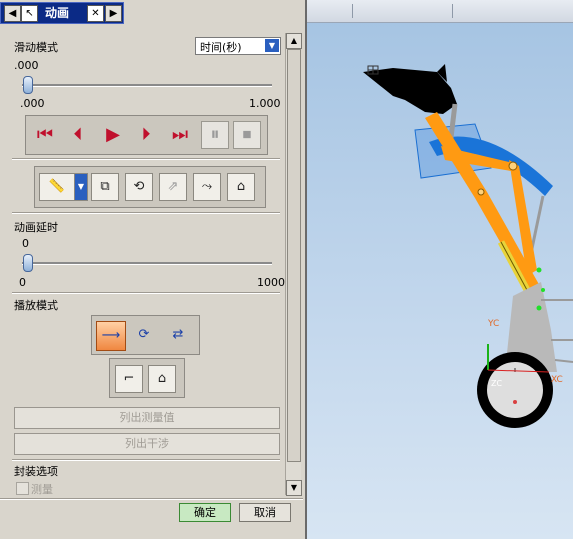 The width and height of the screenshot is (573, 539). I want to click on delay-current-value: 0, so click(25, 243).